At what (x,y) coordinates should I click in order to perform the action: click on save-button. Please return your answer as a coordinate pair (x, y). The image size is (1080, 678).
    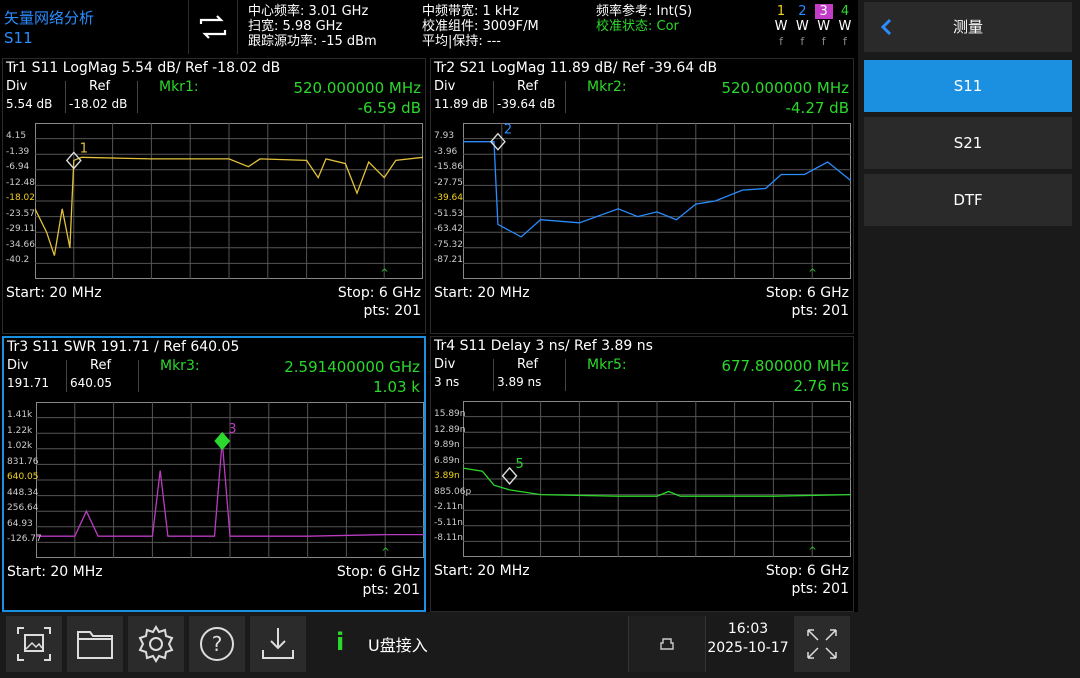
    Looking at the image, I should click on (278, 644).